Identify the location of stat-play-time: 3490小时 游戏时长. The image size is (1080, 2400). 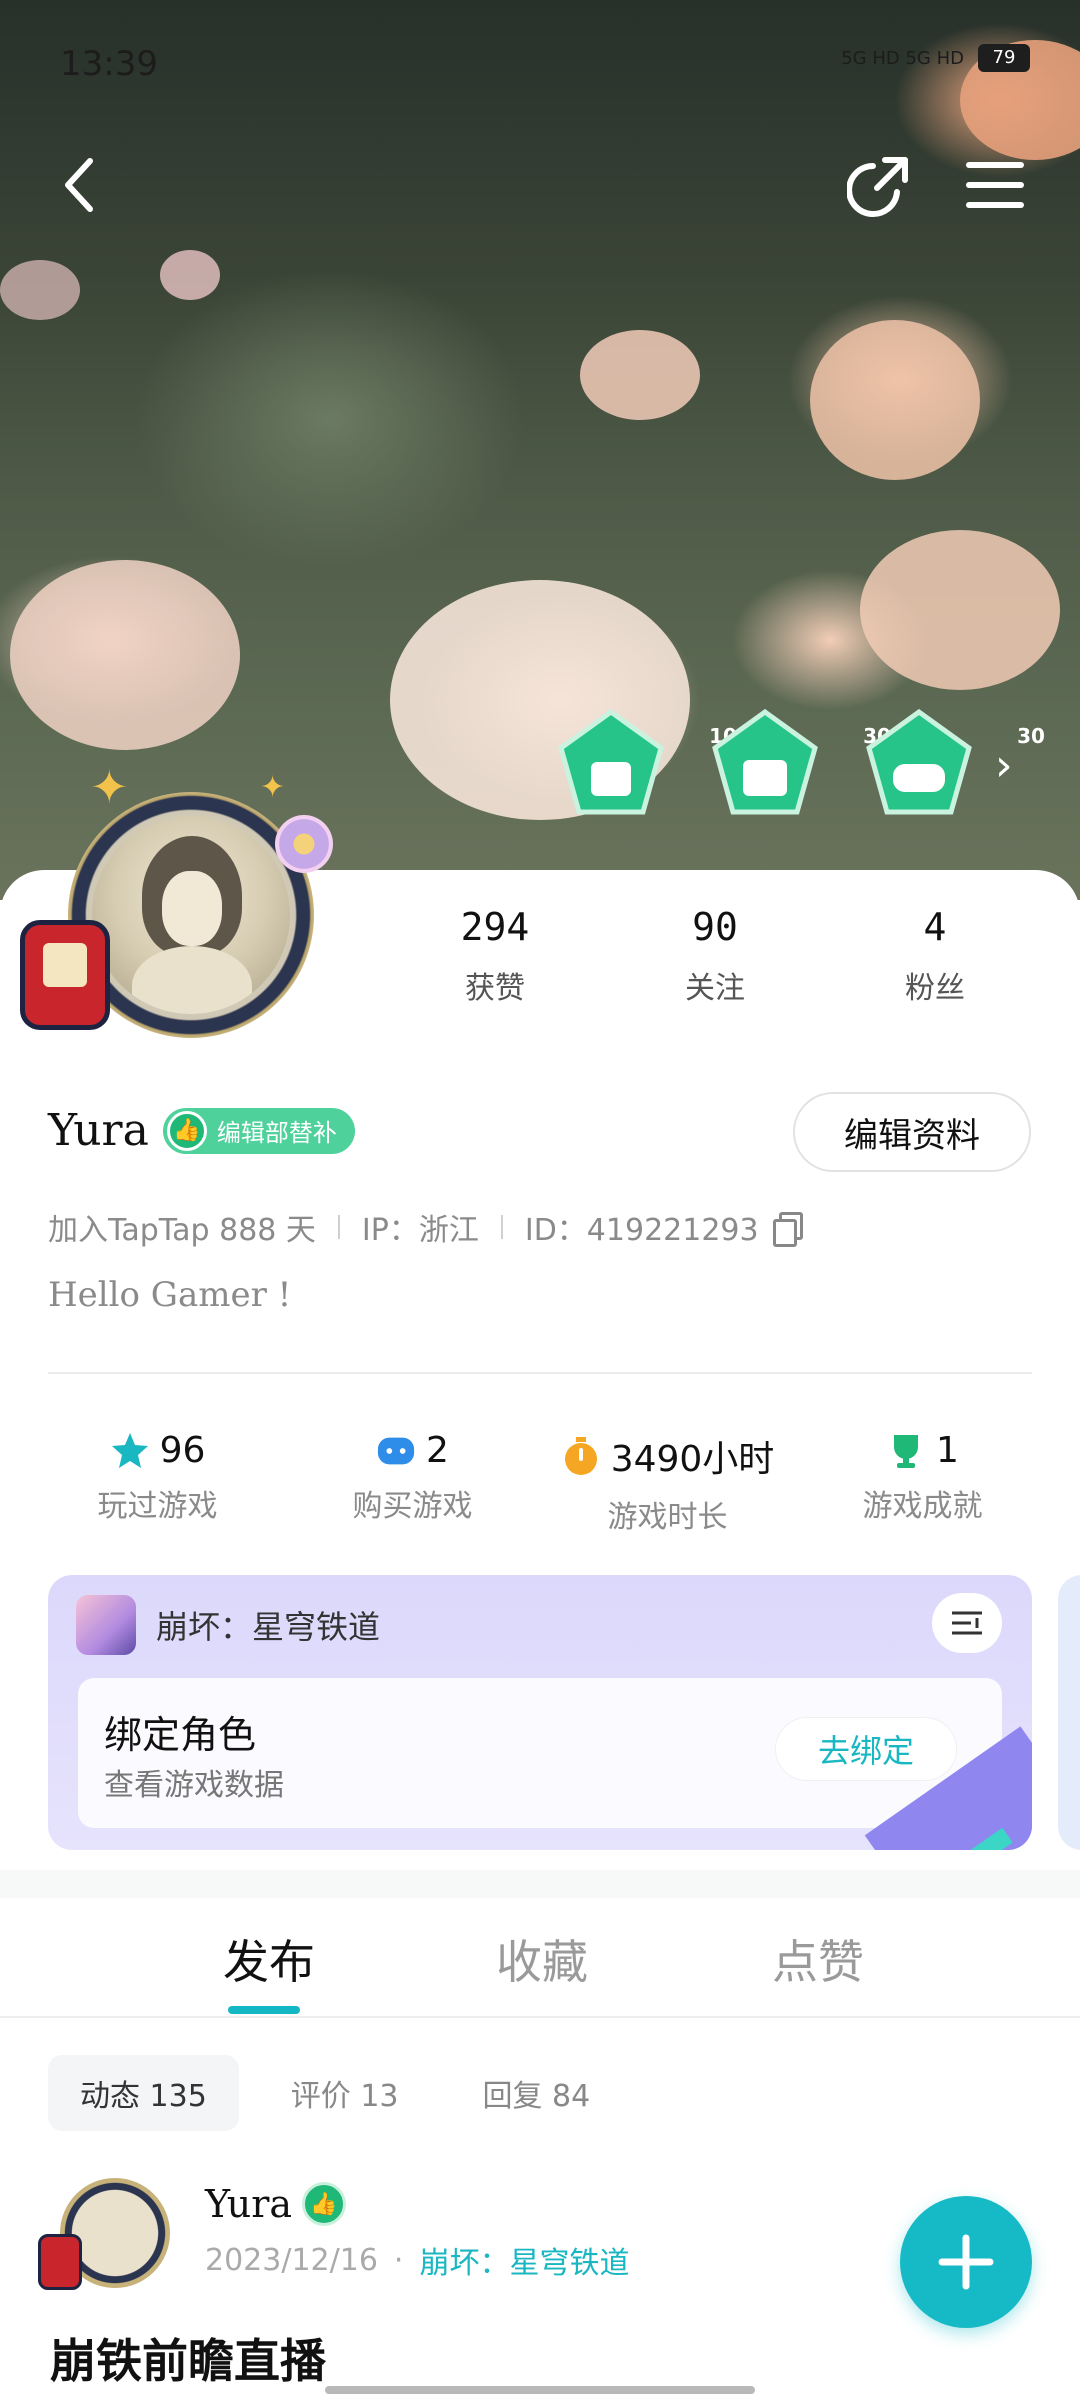
(667, 1483).